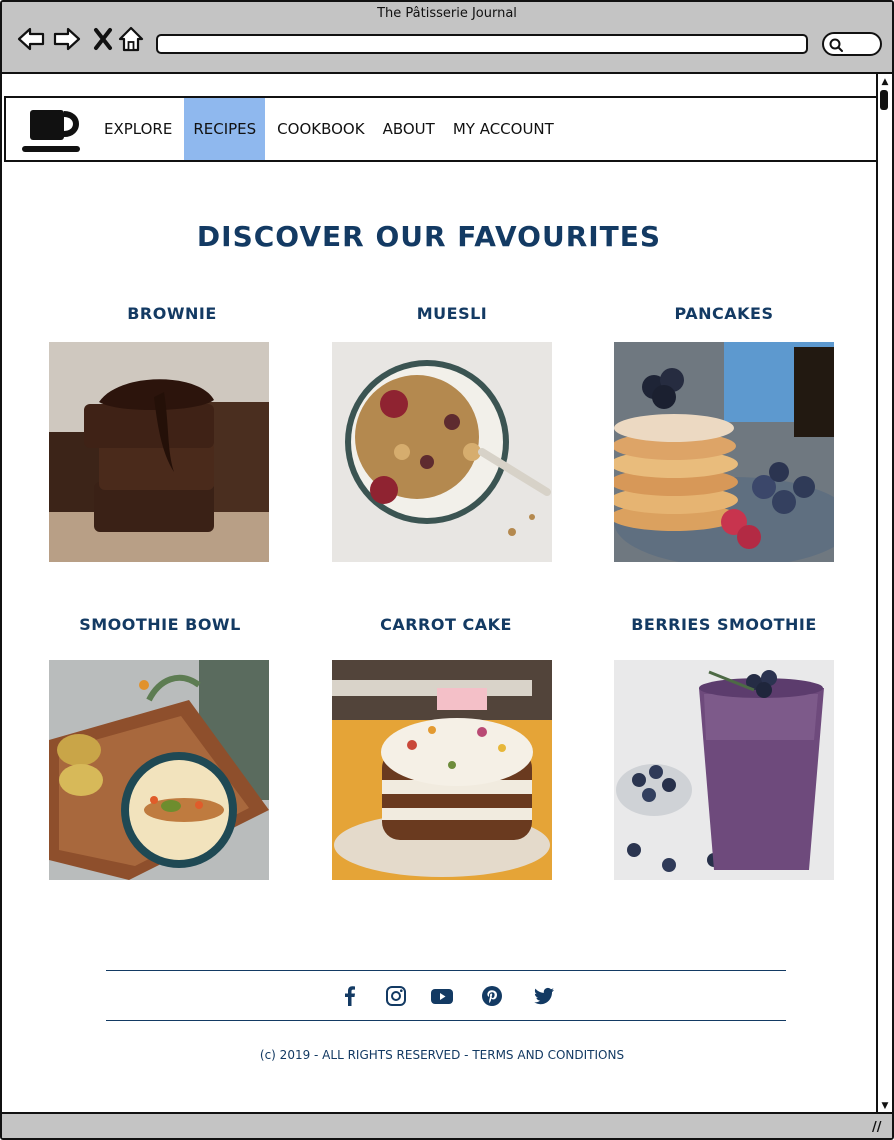  Describe the element at coordinates (138, 129) in the screenshot. I see `nav-item-explore: EXPLORE` at that location.